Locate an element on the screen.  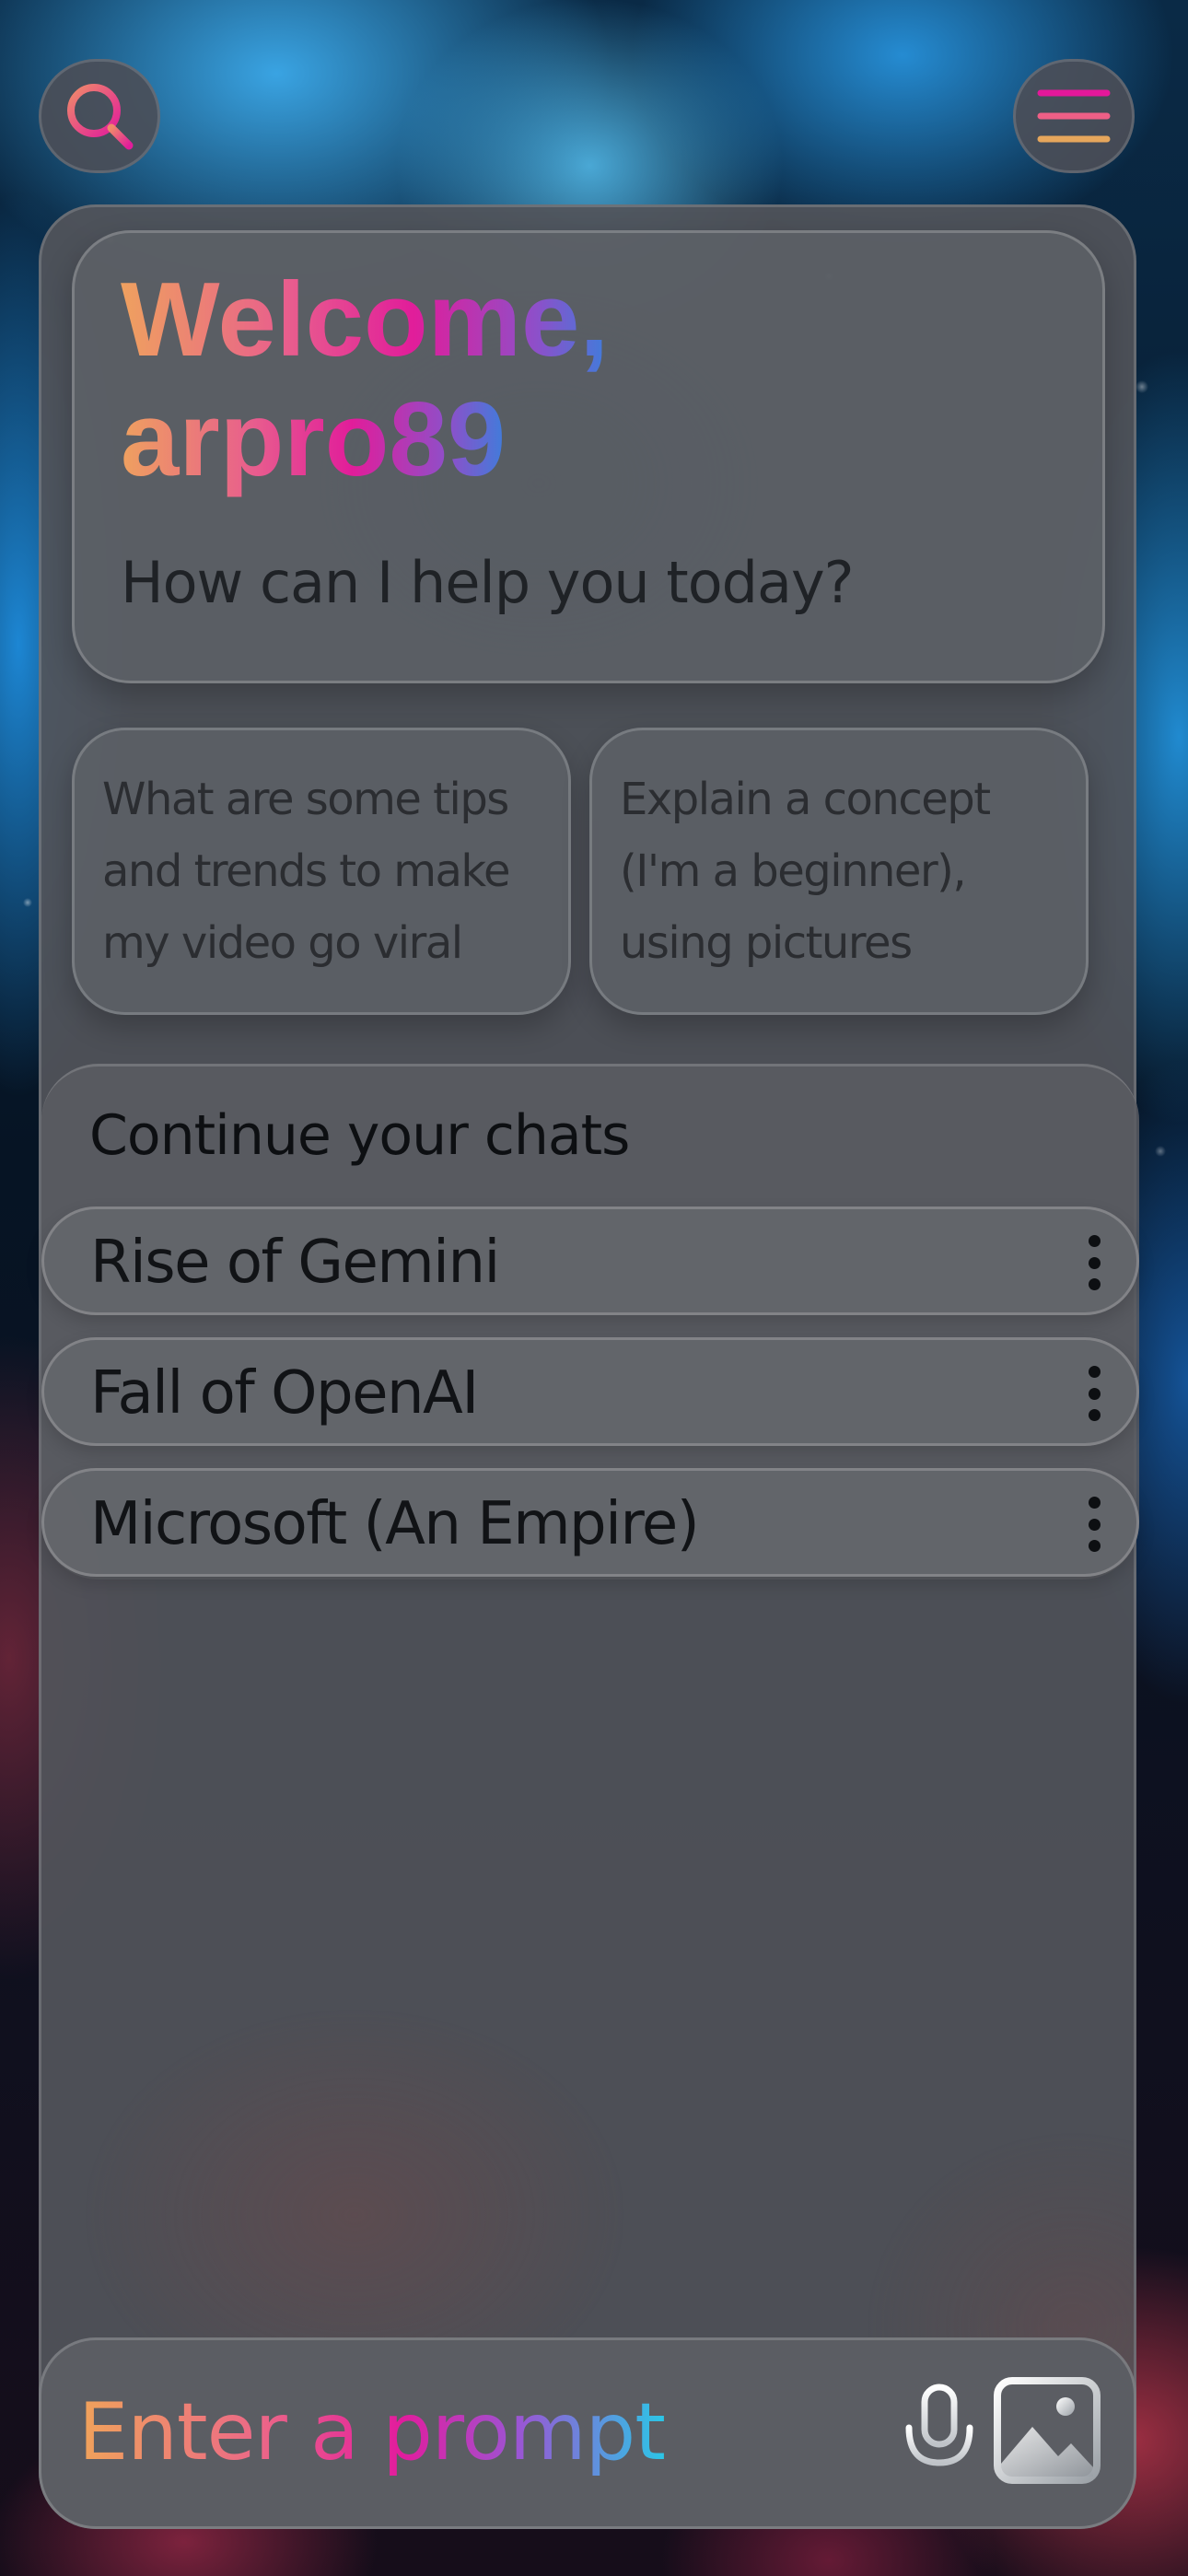
chat-item-label: Rise of Gemini is located at coordinates (295, 1263).